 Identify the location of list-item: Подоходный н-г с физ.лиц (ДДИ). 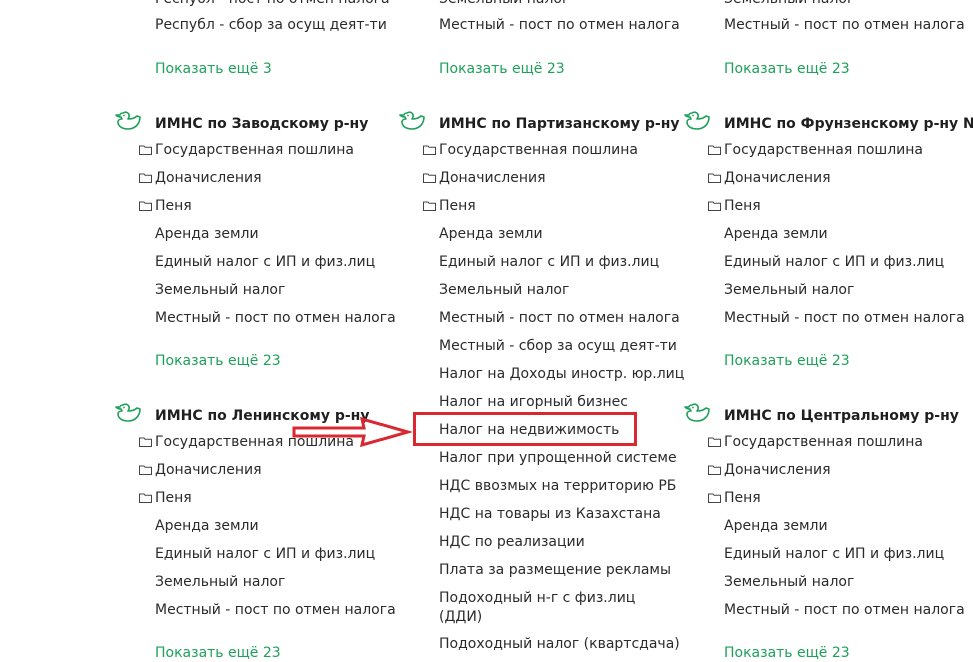
(546, 608).